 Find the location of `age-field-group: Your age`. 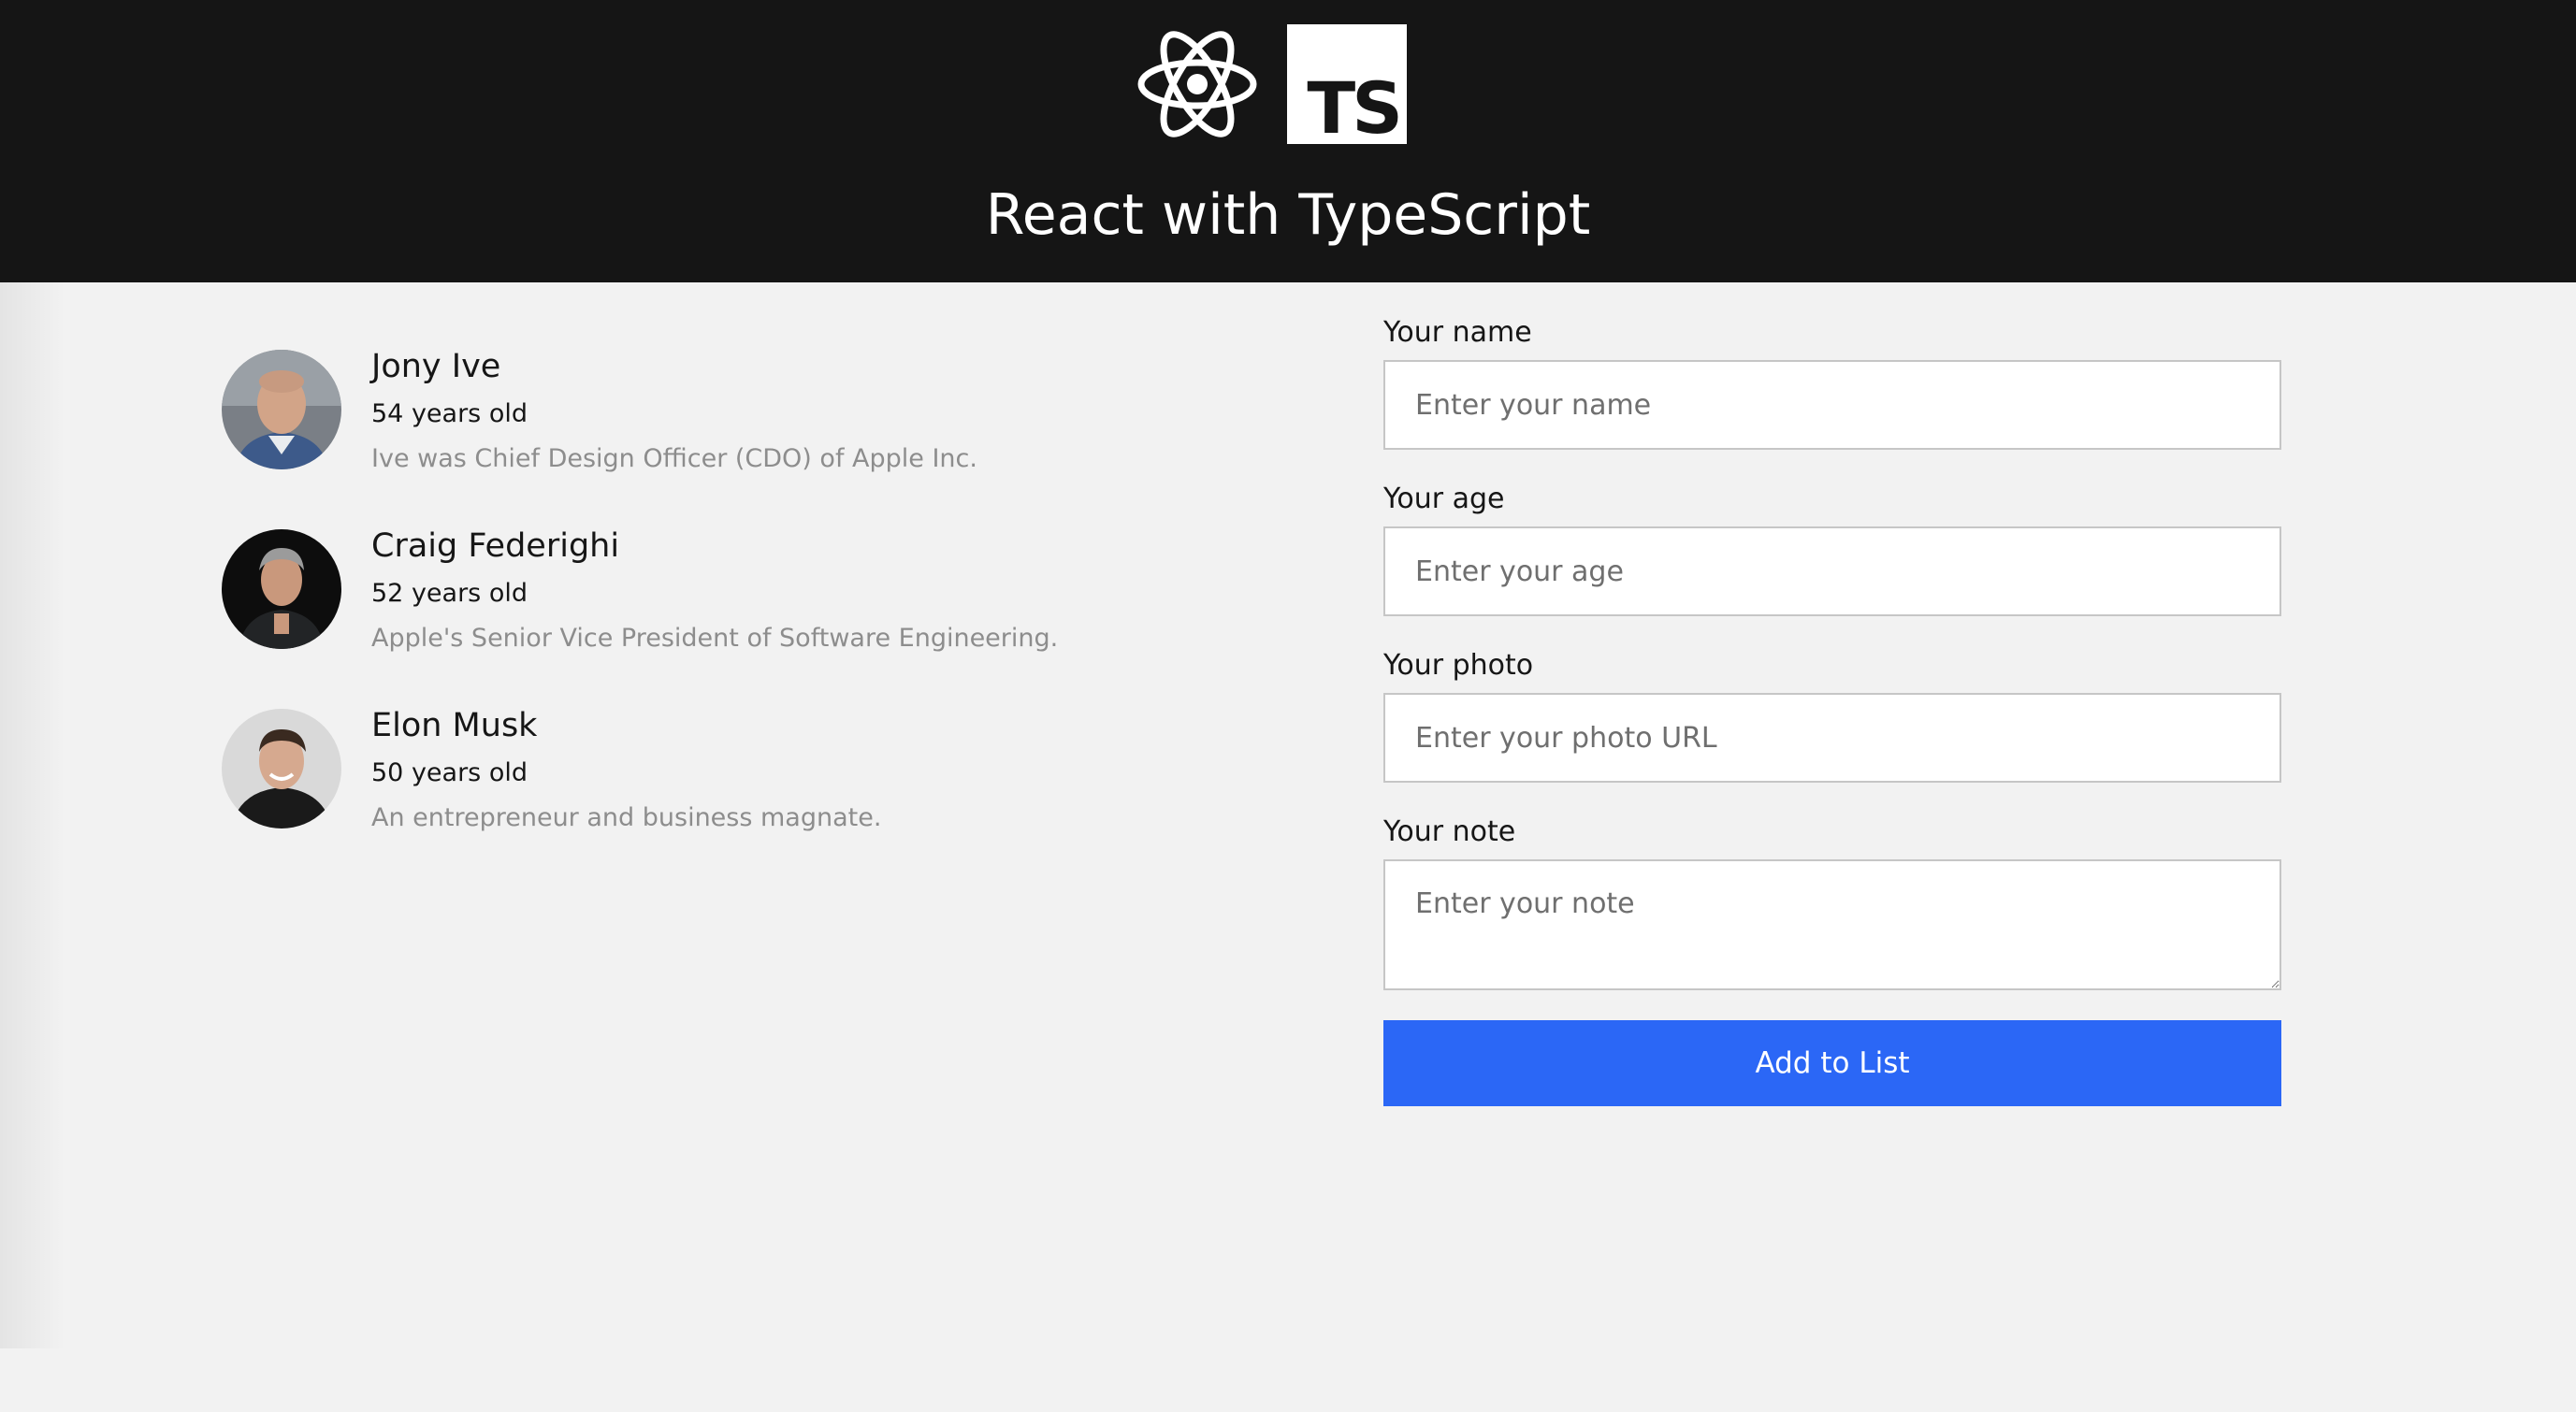

age-field-group: Your age is located at coordinates (1832, 546).